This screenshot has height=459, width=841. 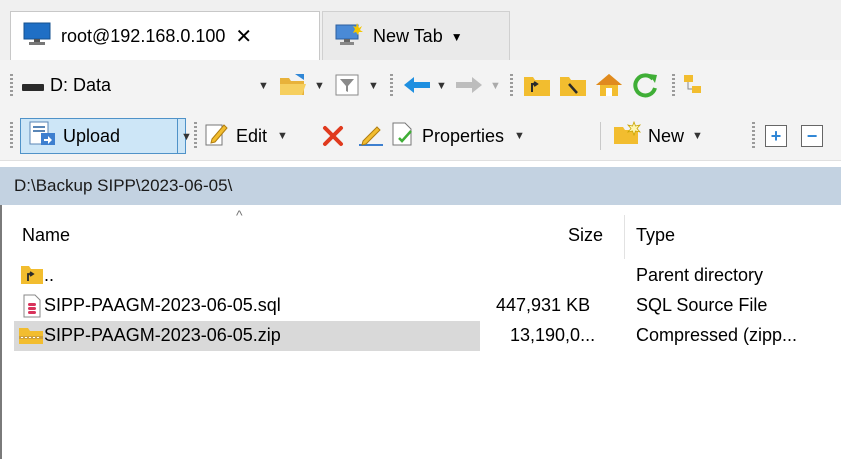 What do you see at coordinates (697, 136) in the screenshot?
I see `new-dropdown-icon: ▼` at bounding box center [697, 136].